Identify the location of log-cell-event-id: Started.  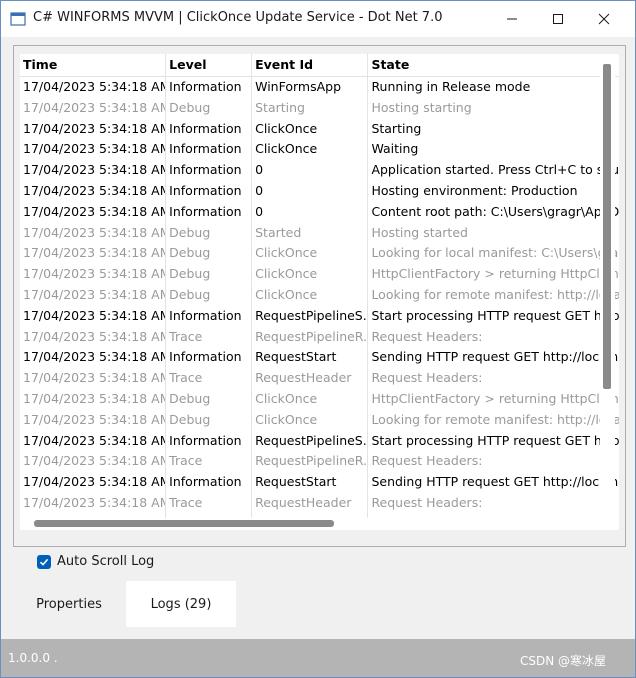
(310, 233).